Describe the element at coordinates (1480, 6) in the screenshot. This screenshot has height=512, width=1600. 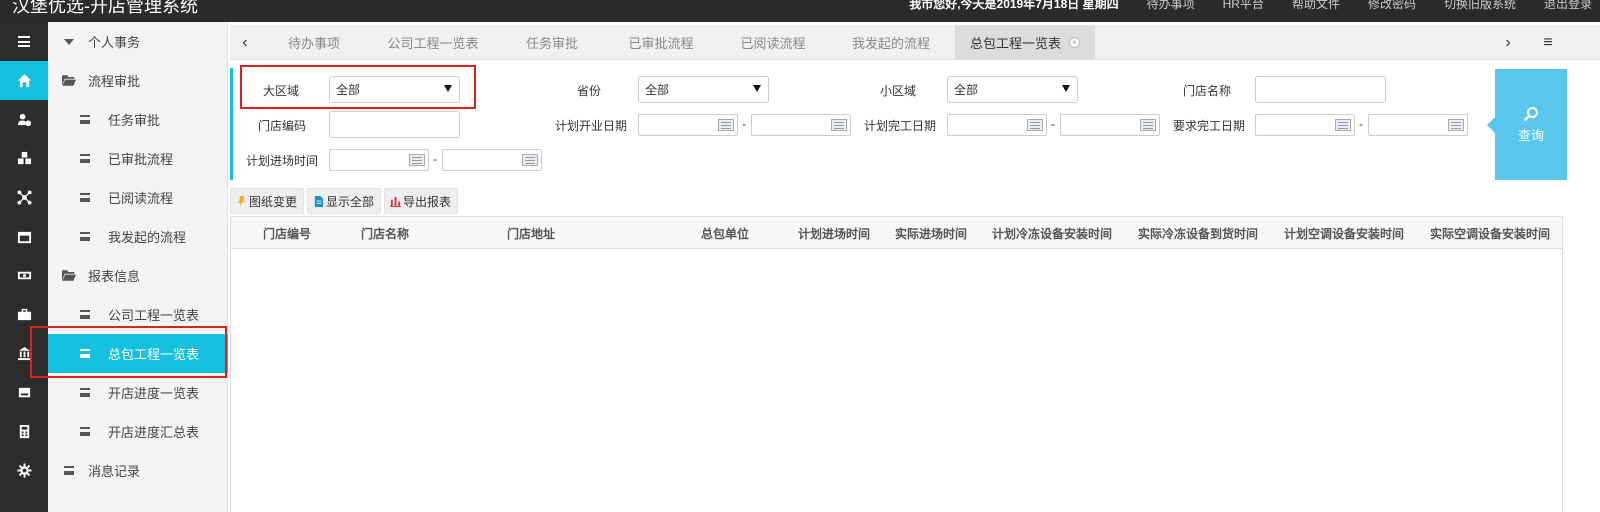
I see `top-link-old-system: 切换旧版系统` at that location.